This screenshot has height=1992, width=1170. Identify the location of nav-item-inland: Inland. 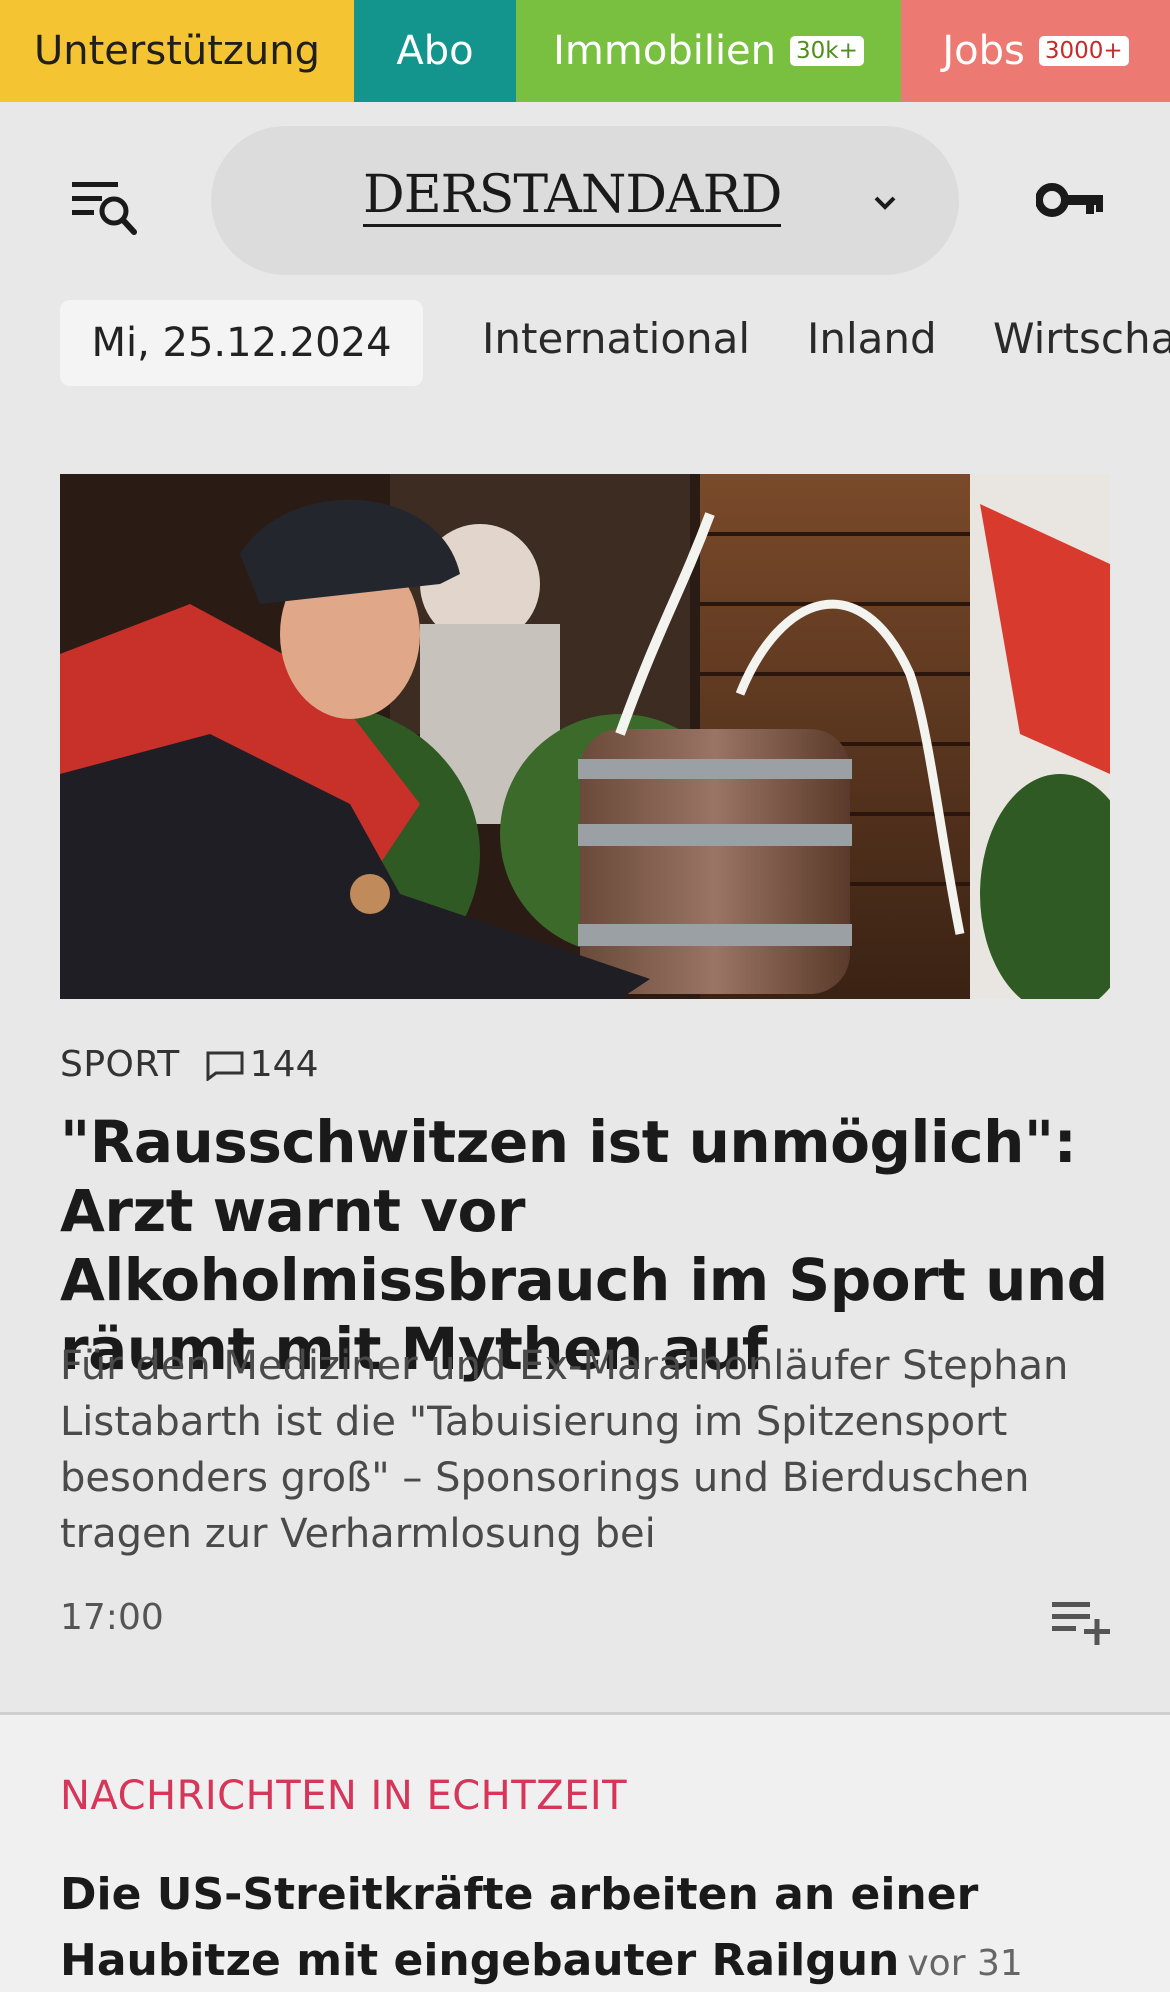
(872, 338).